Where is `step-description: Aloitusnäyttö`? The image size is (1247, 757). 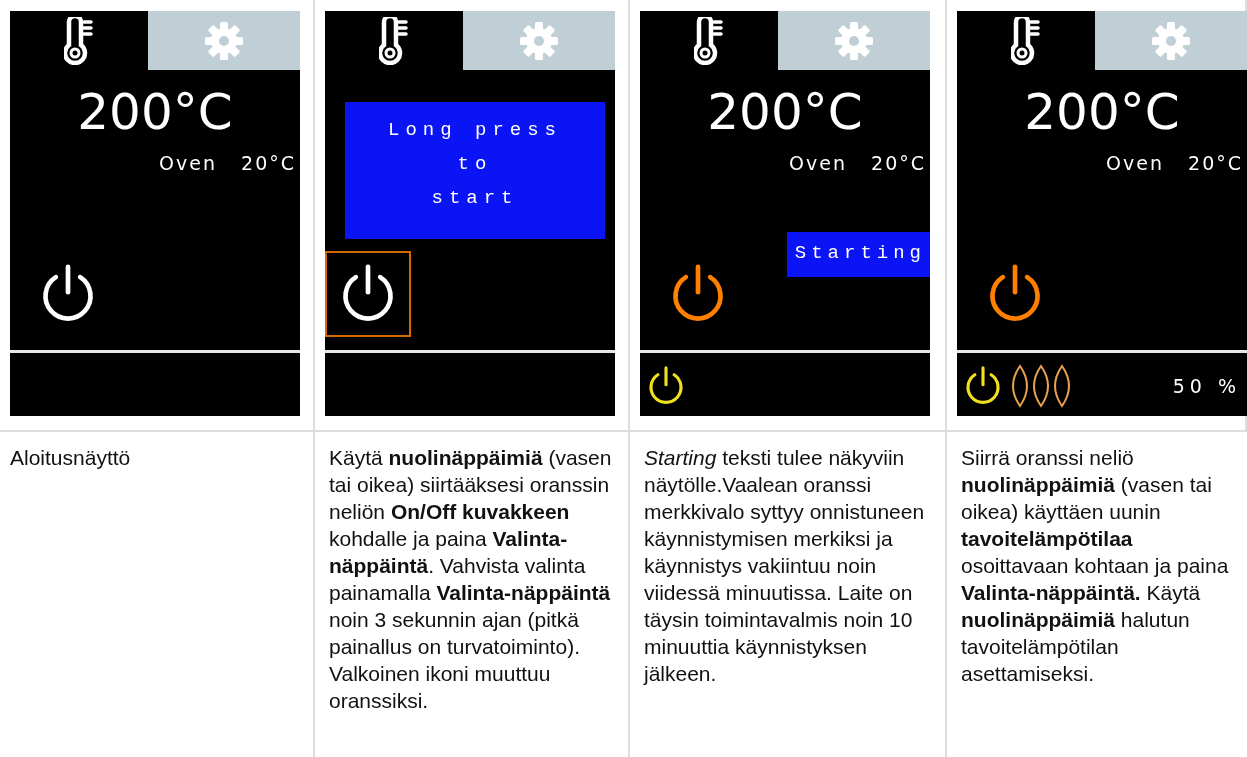
step-description: Aloitusnäyttö is located at coordinates (71, 458).